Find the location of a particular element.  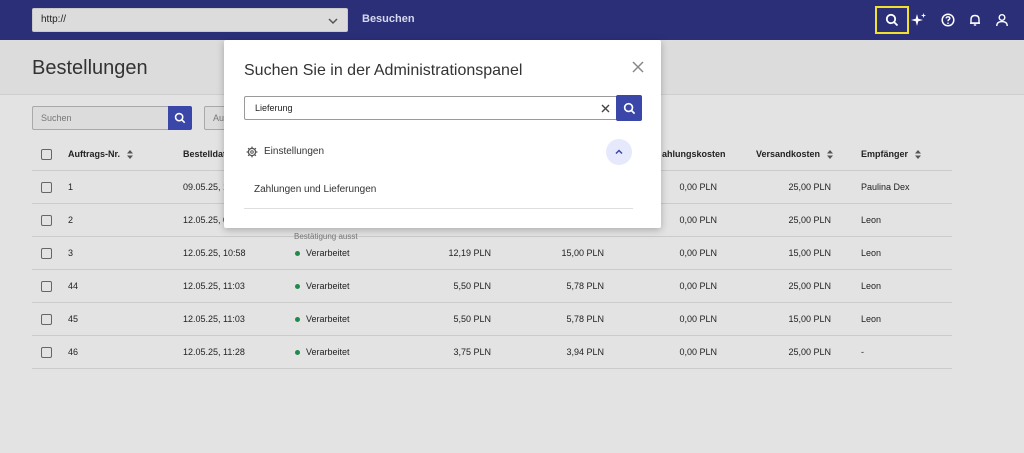

section-label: Einstellungen is located at coordinates (294, 151).